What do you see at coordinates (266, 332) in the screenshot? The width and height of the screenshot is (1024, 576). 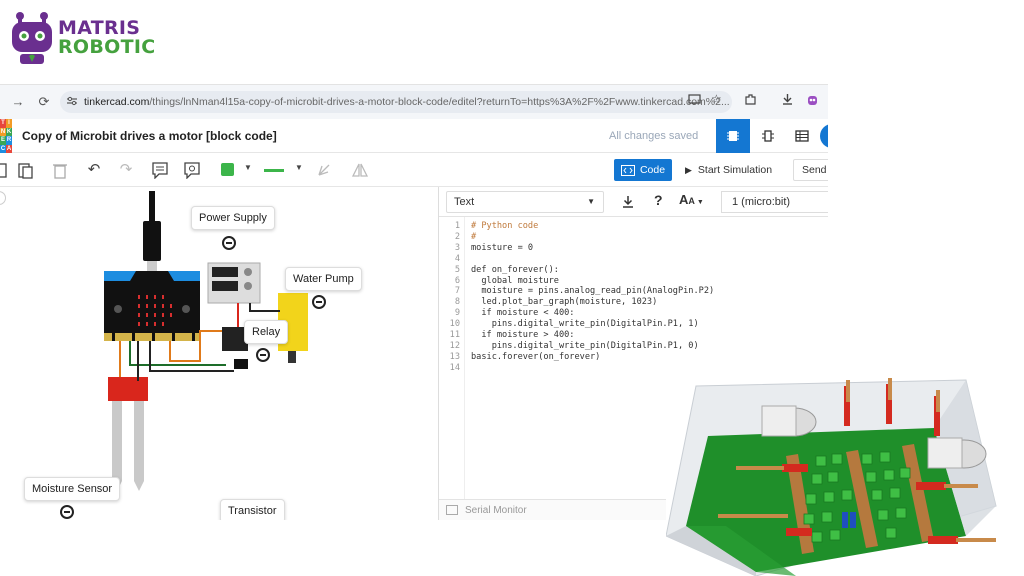 I see `callout-relay: Relay` at bounding box center [266, 332].